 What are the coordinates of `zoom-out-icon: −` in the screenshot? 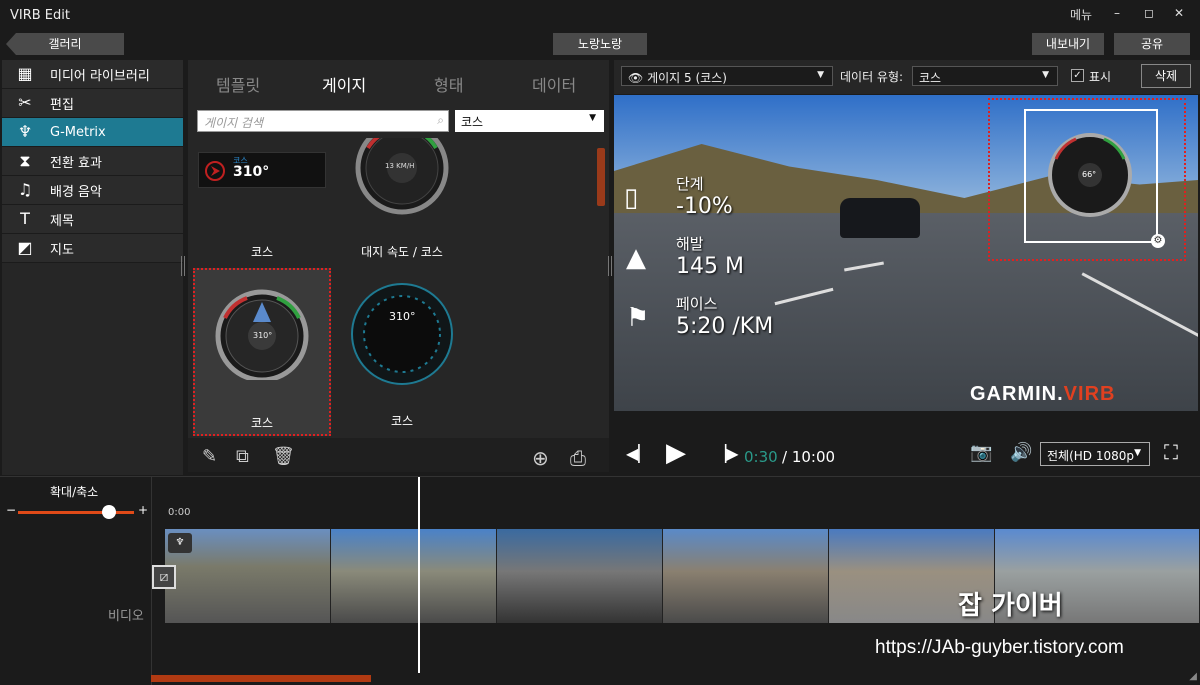 It's located at (11, 510).